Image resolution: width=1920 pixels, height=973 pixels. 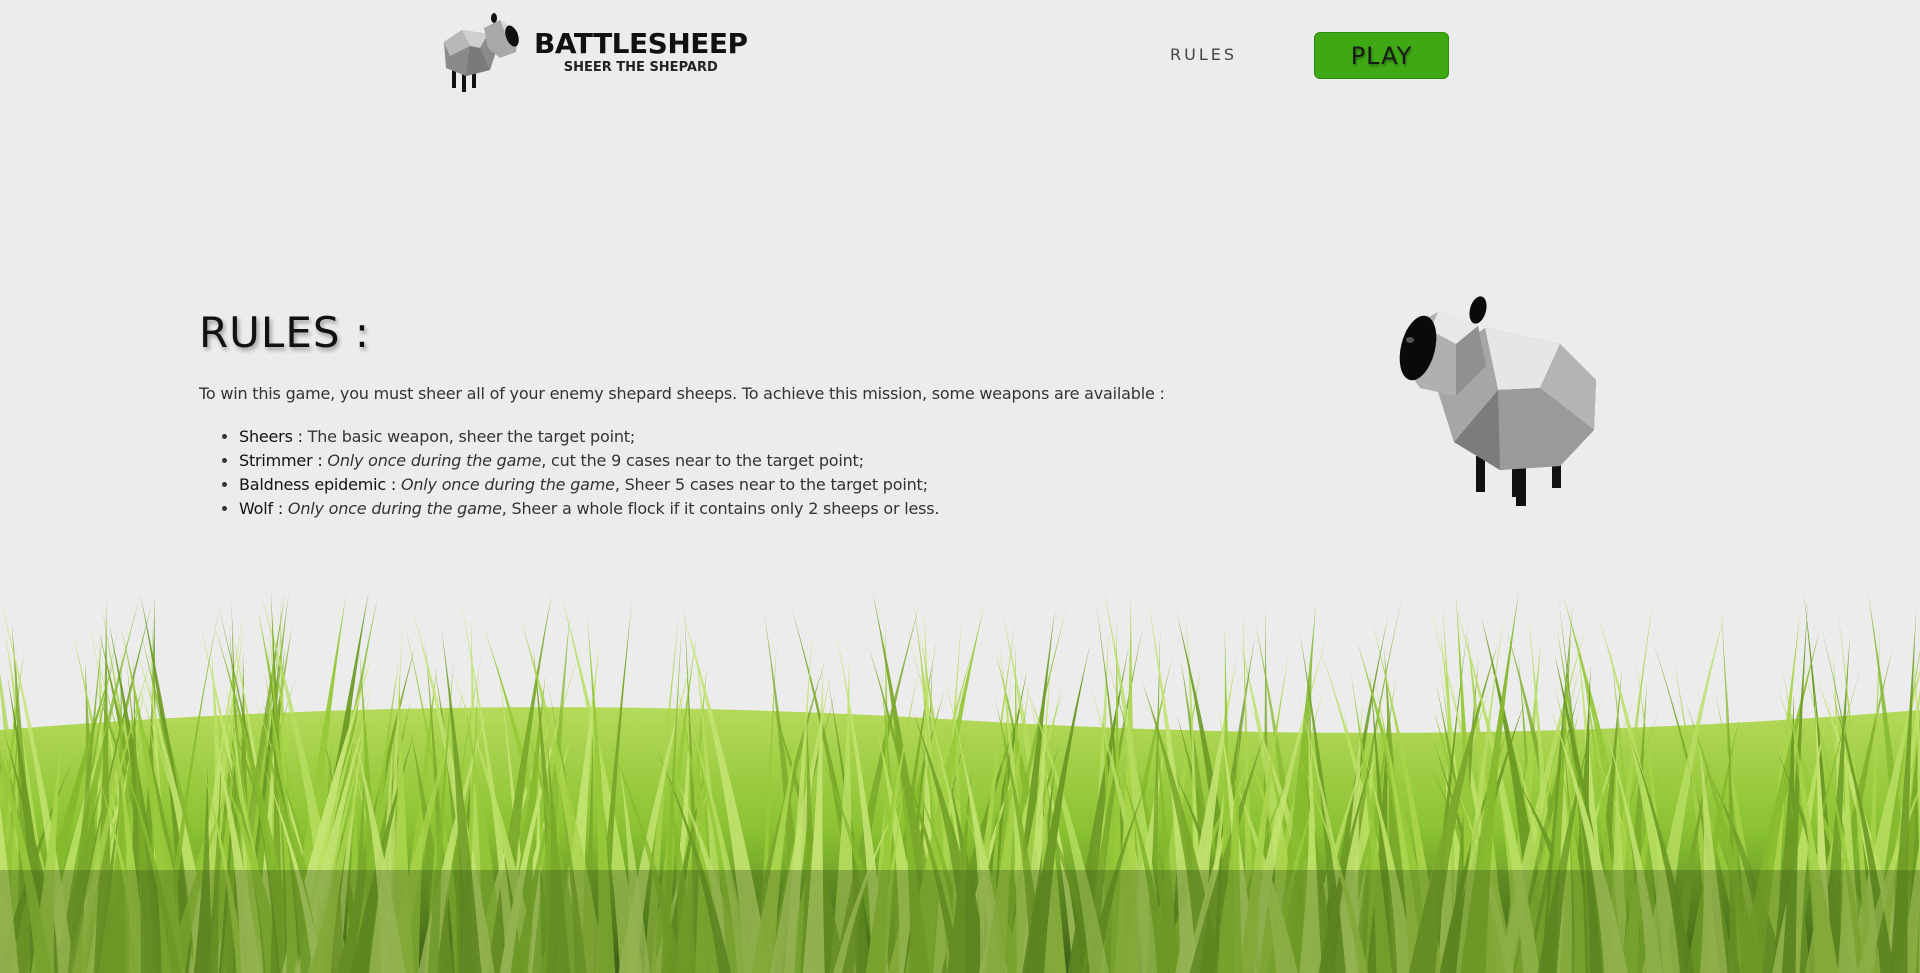 I want to click on logo: BATTLESHEEP SHEER THE SHEPARD, so click(x=594, y=54).